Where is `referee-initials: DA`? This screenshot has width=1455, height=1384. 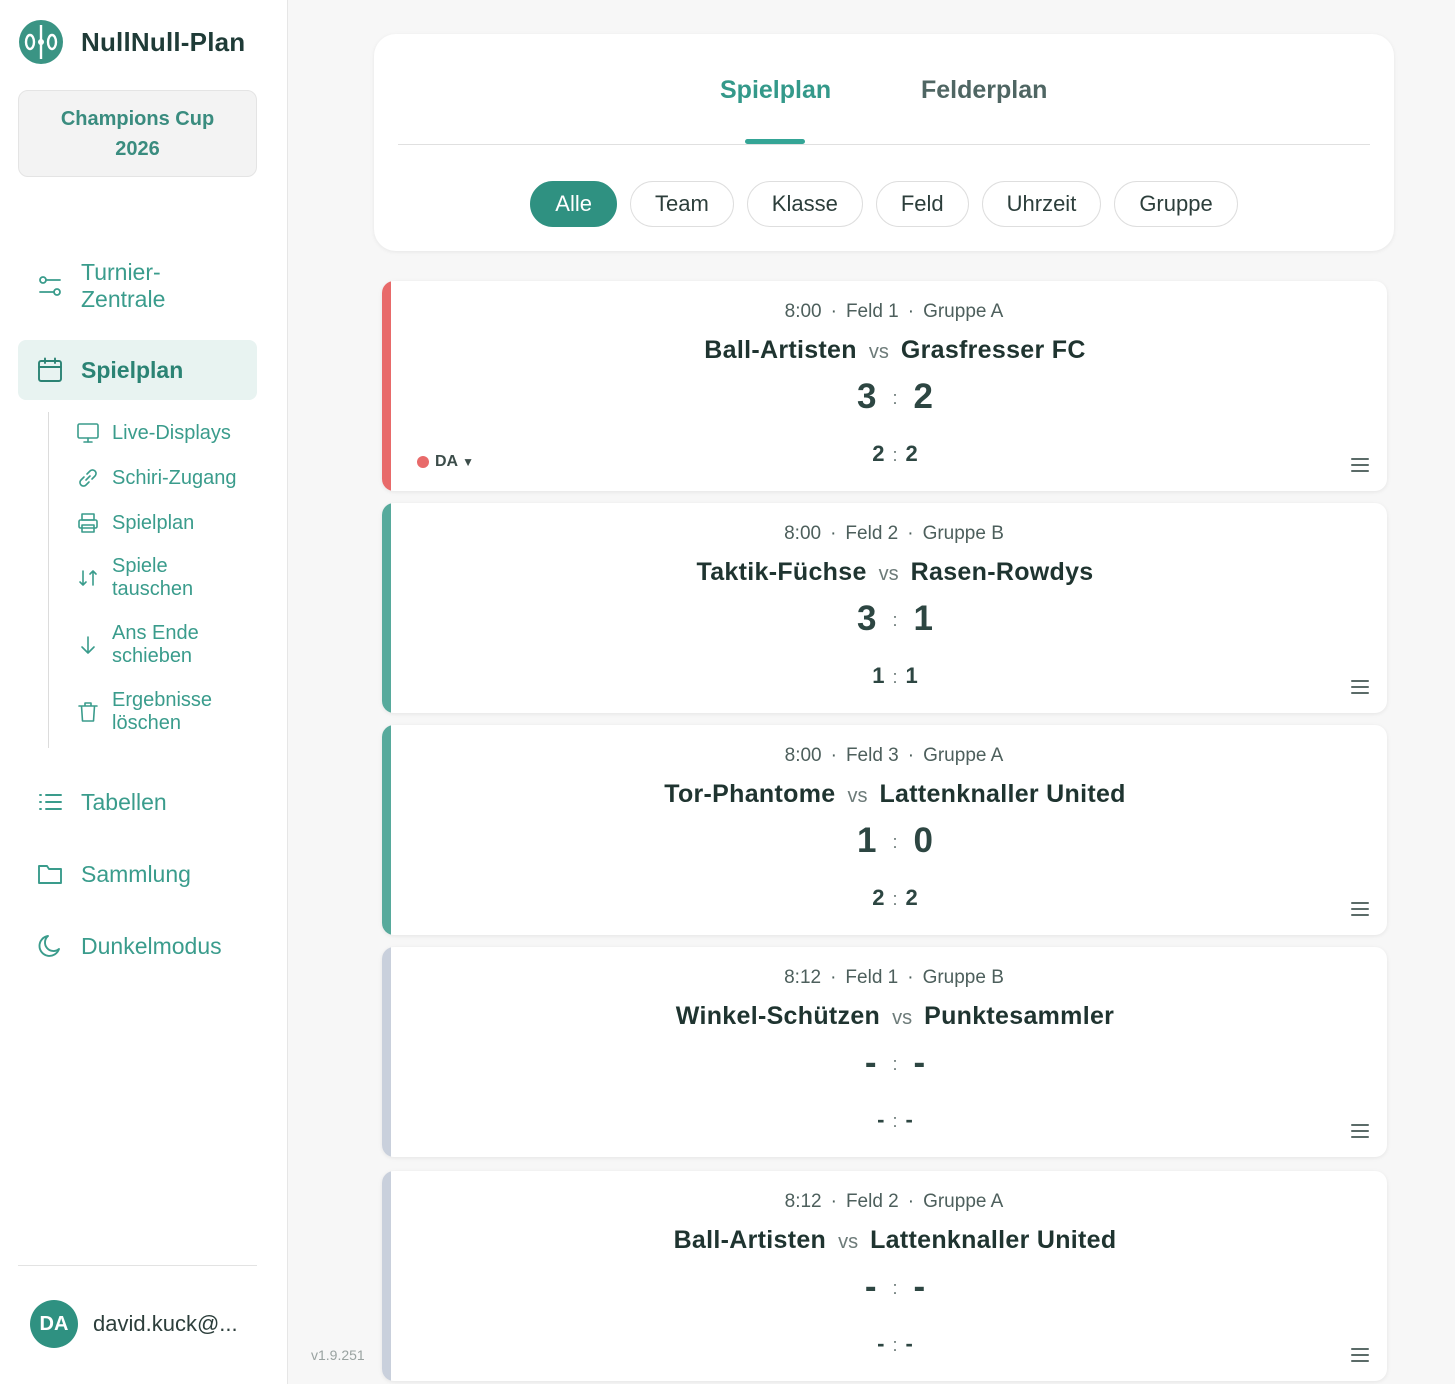 referee-initials: DA is located at coordinates (447, 461).